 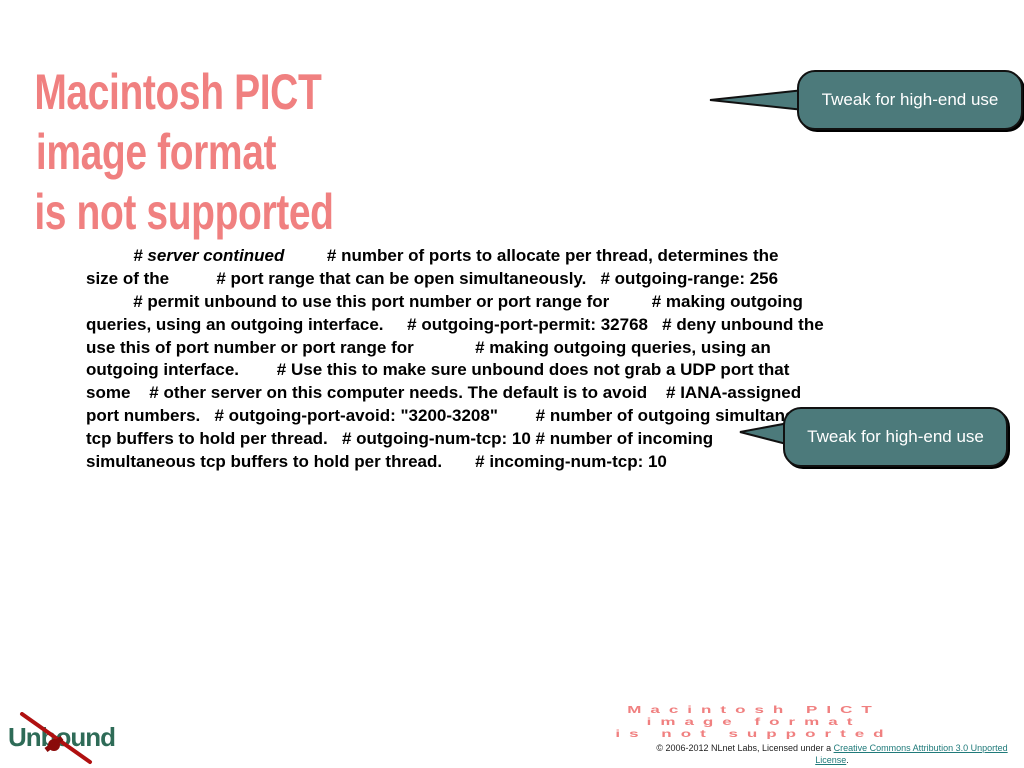 What do you see at coordinates (847, 760) in the screenshot?
I see `footer-period: .` at bounding box center [847, 760].